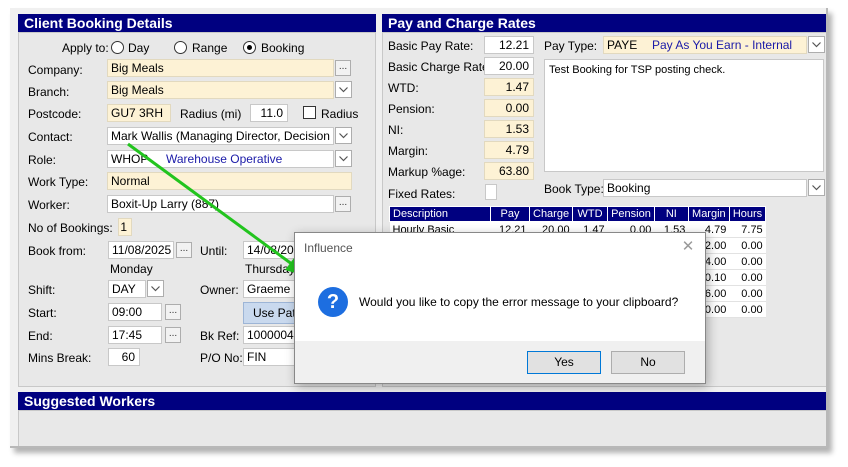  What do you see at coordinates (214, 251) in the screenshot?
I see `until-label: Until:` at bounding box center [214, 251].